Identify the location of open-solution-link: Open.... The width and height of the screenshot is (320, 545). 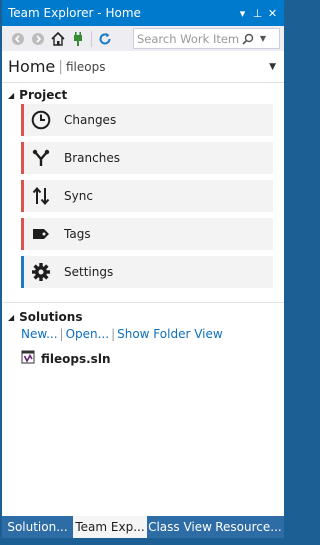
(88, 334).